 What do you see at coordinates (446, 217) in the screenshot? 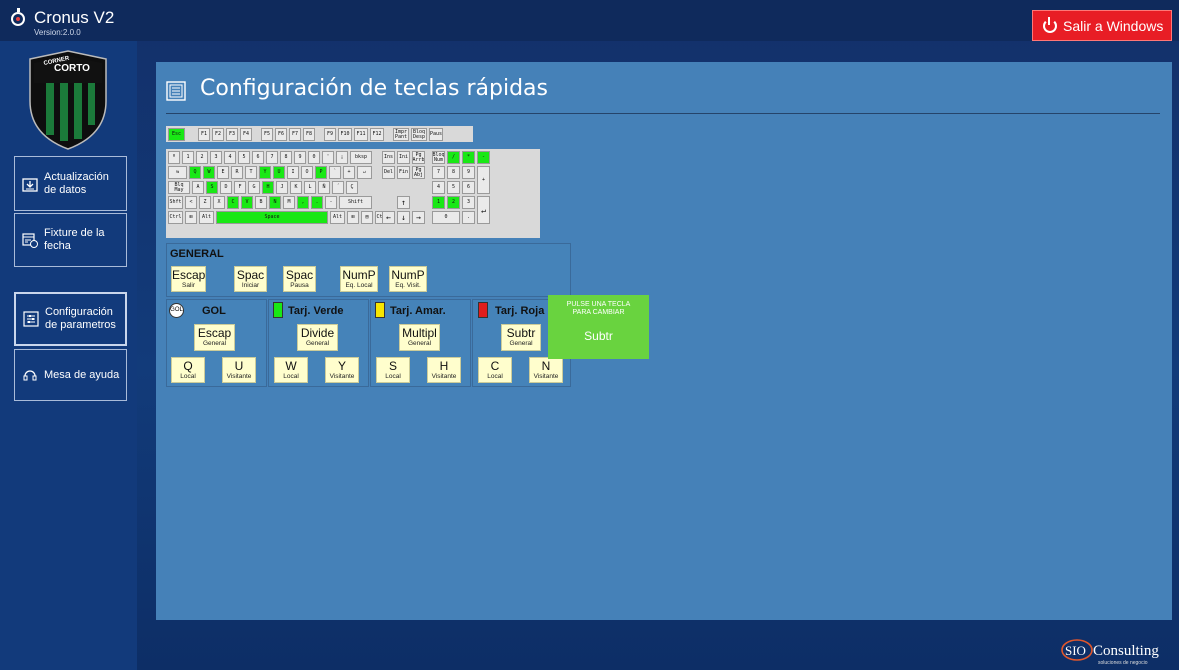
I see `key-num-0: 0` at bounding box center [446, 217].